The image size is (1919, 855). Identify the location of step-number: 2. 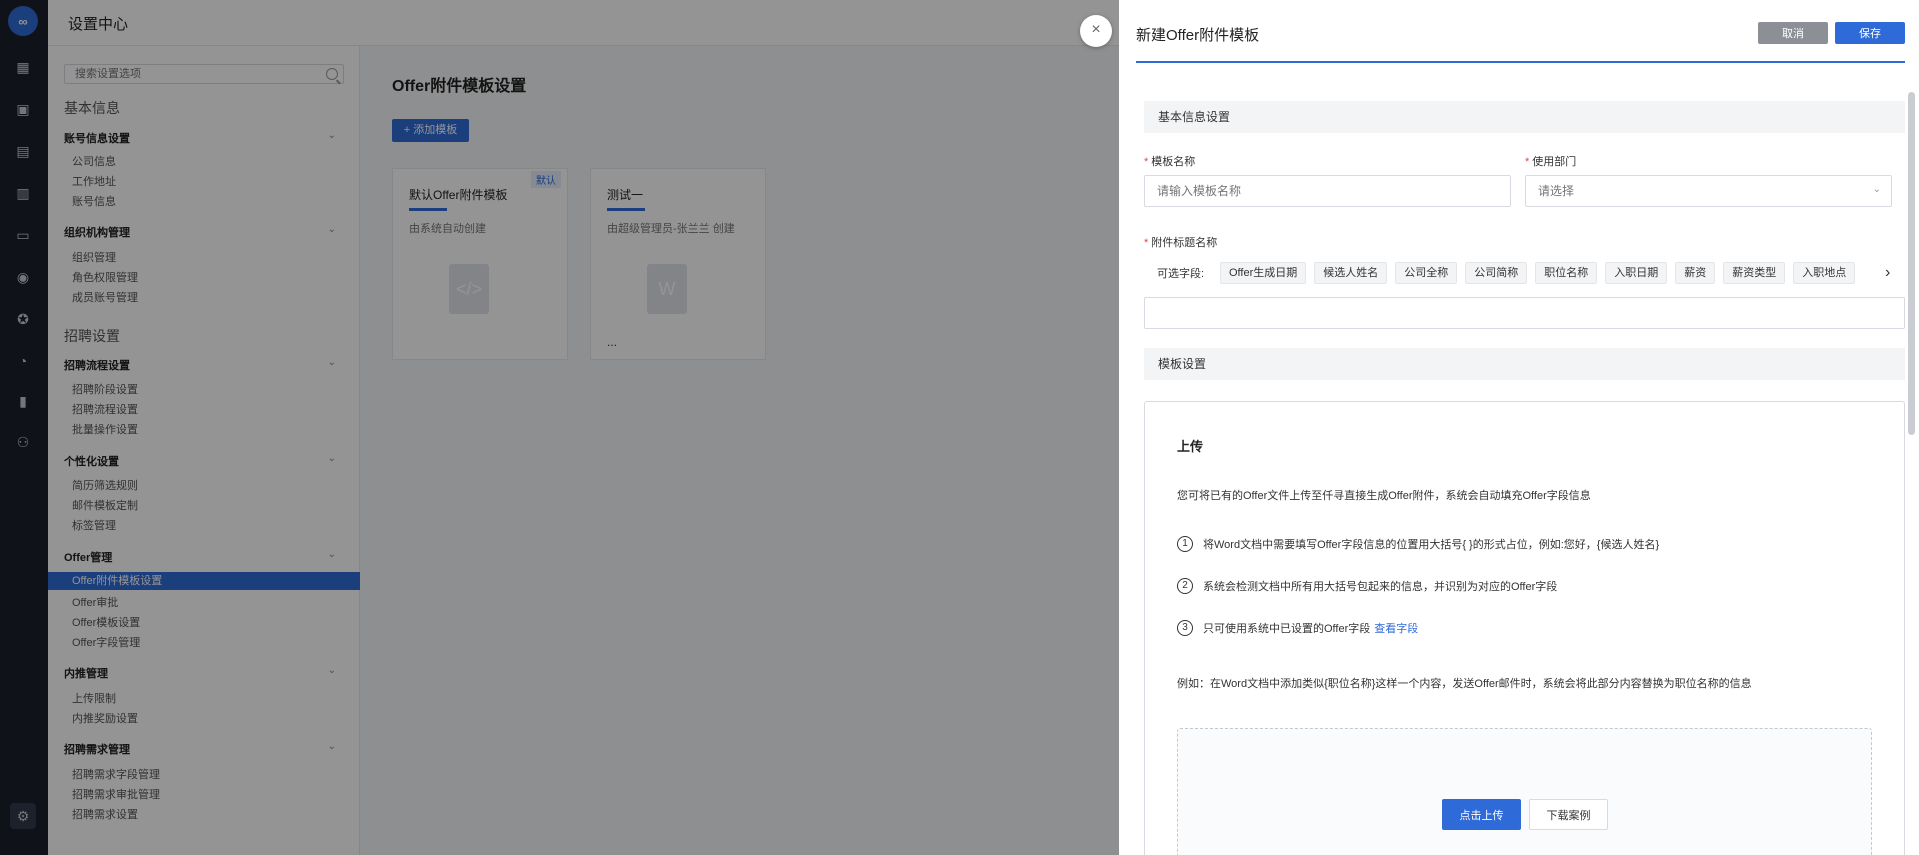
(1185, 586).